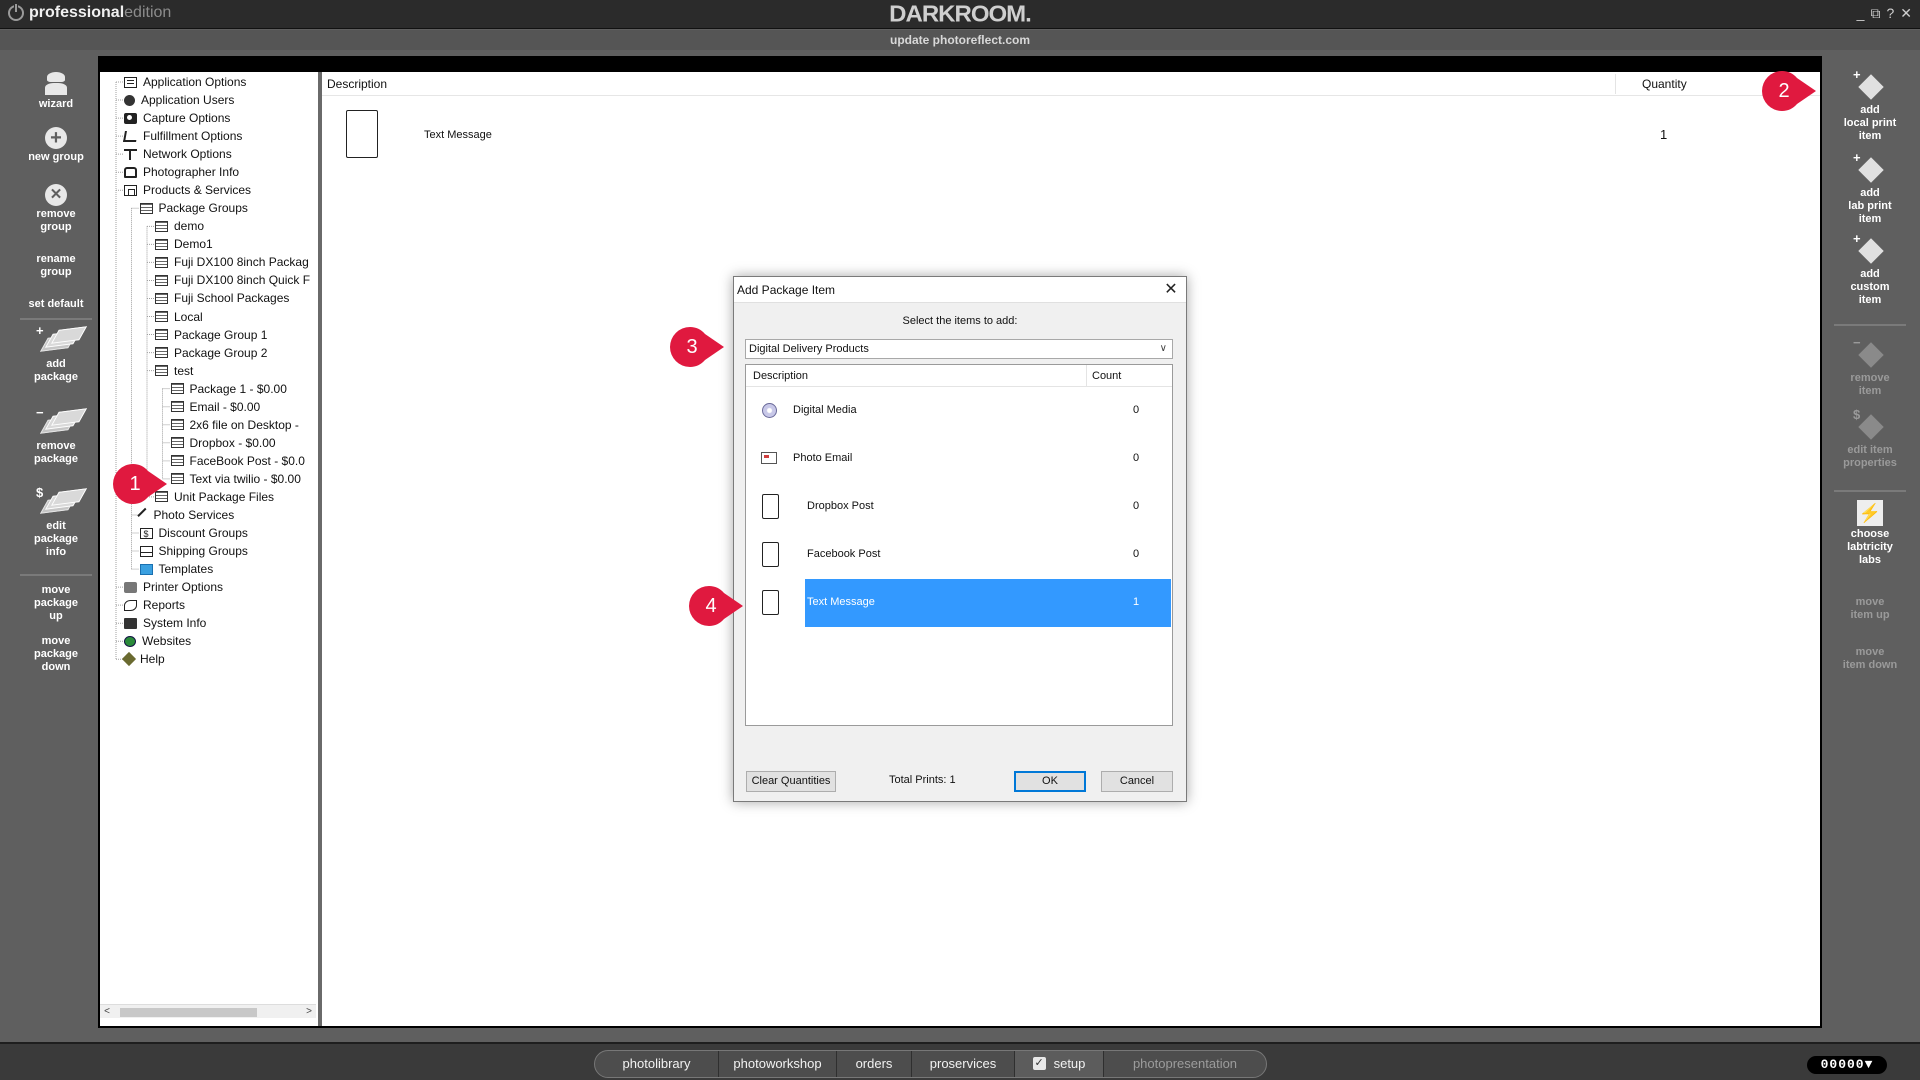 This screenshot has width=1920, height=1080. What do you see at coordinates (107, 1012) in the screenshot?
I see `scroll-left-icon: <` at bounding box center [107, 1012].